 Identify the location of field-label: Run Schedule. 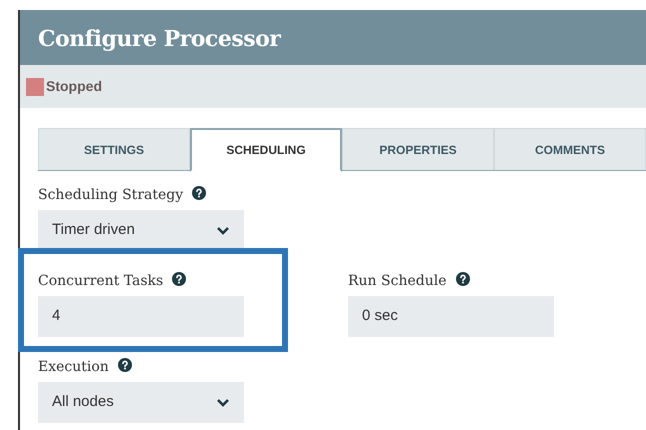
(397, 281).